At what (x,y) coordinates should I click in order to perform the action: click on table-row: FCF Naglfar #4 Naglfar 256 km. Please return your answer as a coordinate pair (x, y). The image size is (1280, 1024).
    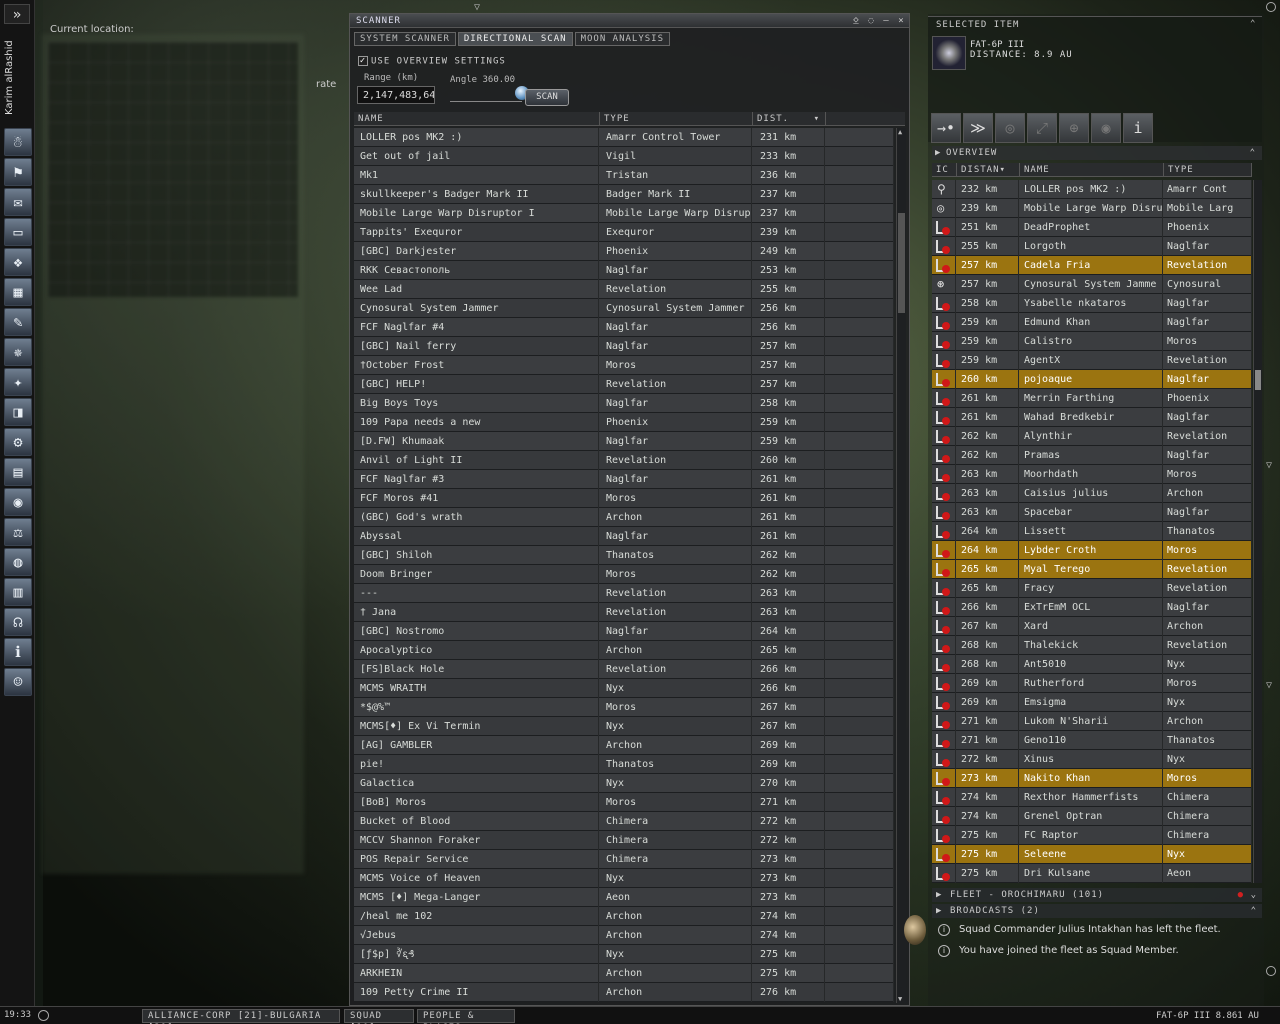
    Looking at the image, I should click on (624, 327).